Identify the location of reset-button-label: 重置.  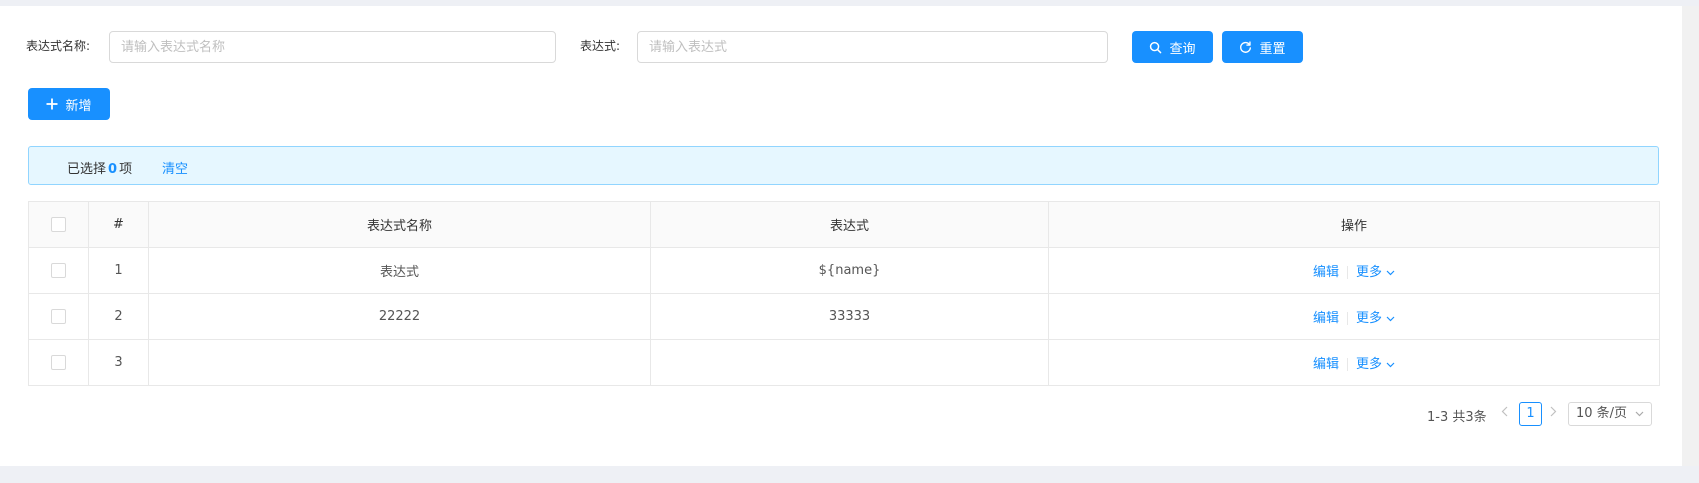
(1272, 49).